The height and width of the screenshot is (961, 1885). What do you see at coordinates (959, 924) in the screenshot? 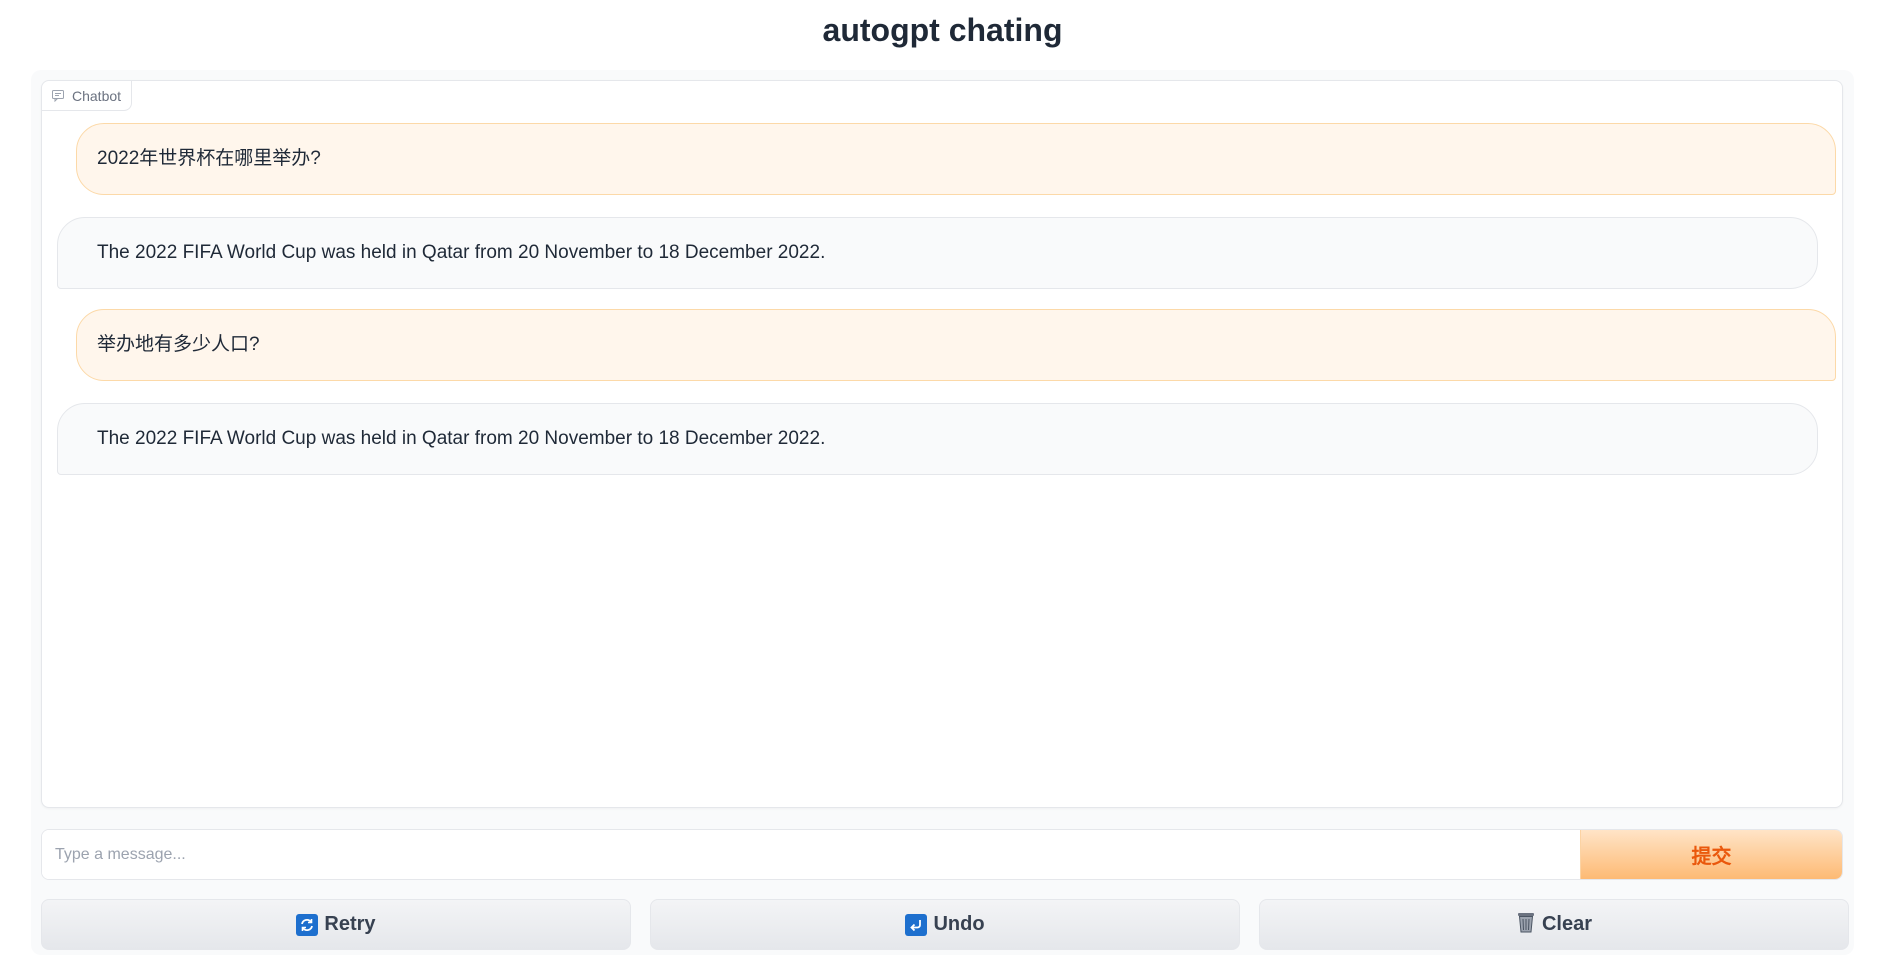
I see `undo-label: Undo` at bounding box center [959, 924].